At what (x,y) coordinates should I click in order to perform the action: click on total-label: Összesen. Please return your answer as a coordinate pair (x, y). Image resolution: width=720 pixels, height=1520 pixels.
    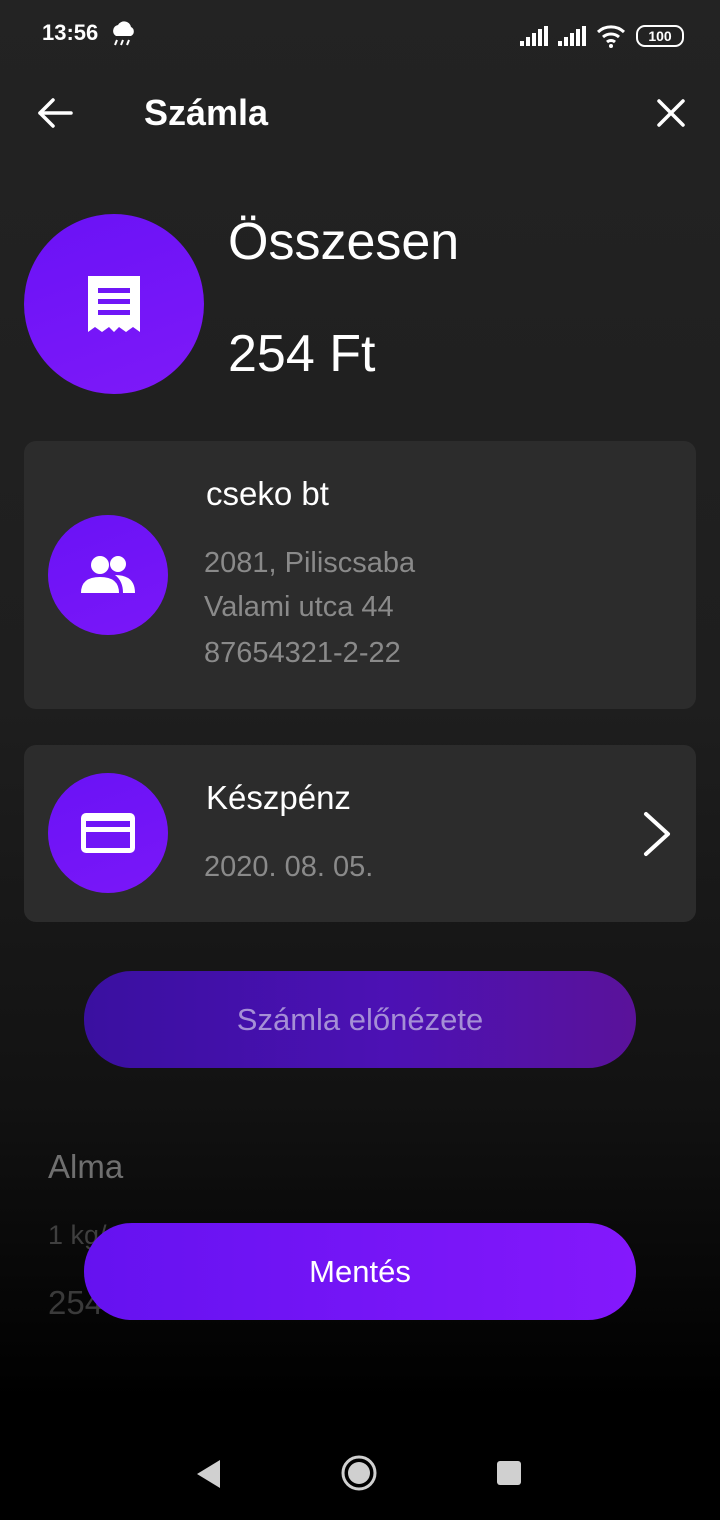
    Looking at the image, I should click on (344, 242).